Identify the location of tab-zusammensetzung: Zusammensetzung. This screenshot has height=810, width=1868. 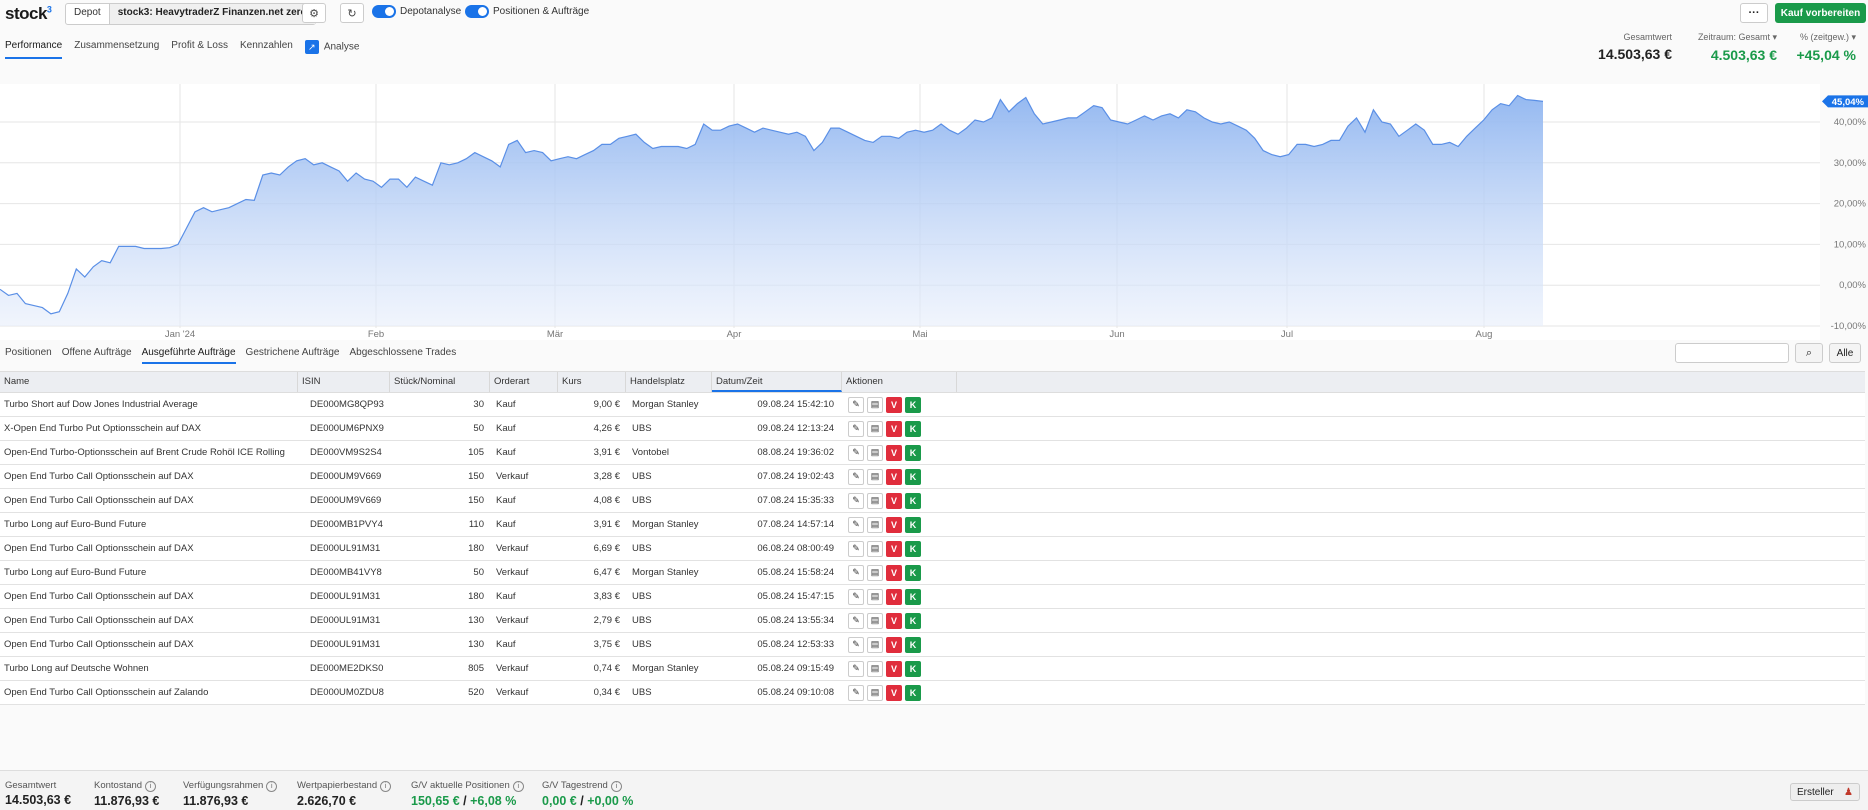
(116, 49).